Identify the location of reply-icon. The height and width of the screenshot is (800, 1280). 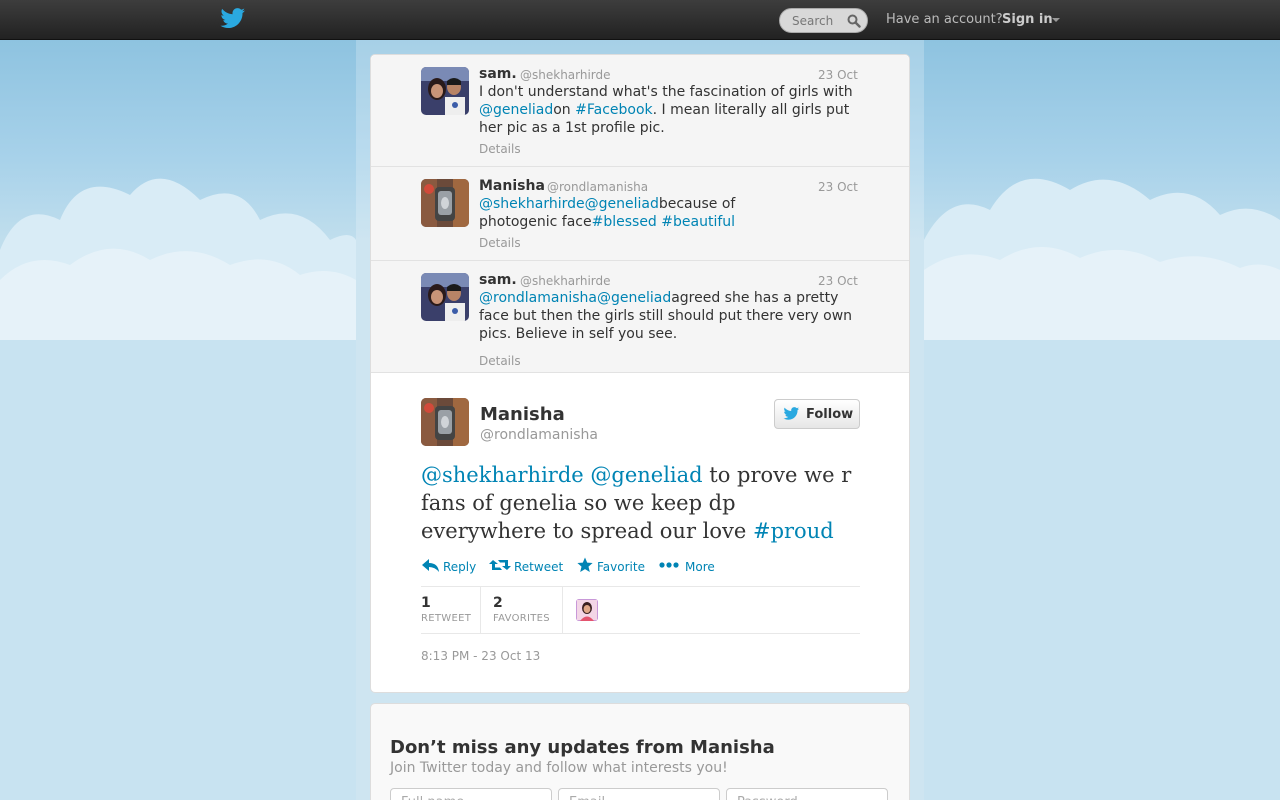
(430, 565).